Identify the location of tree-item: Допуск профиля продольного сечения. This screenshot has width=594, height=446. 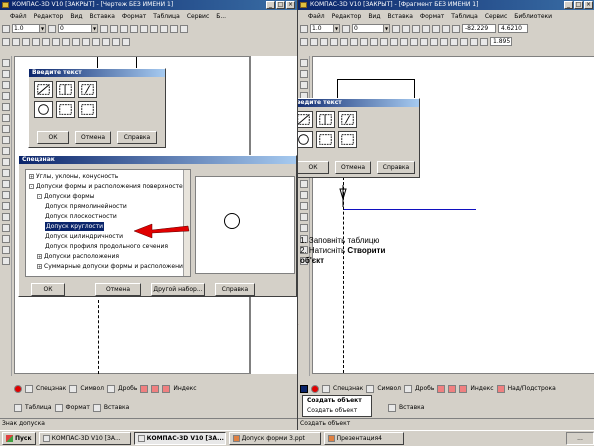
(106, 246).